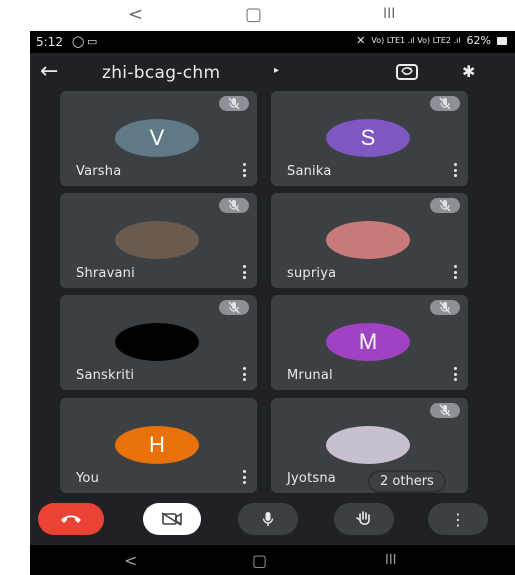 The width and height of the screenshot is (515, 575). I want to click on call-controls: ⋮, so click(272, 523).